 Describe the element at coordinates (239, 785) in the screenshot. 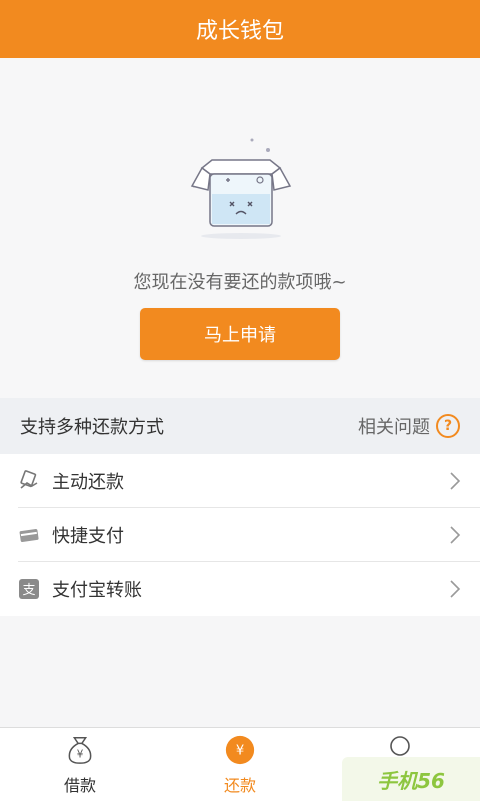

I see `tab-label: 还款` at that location.